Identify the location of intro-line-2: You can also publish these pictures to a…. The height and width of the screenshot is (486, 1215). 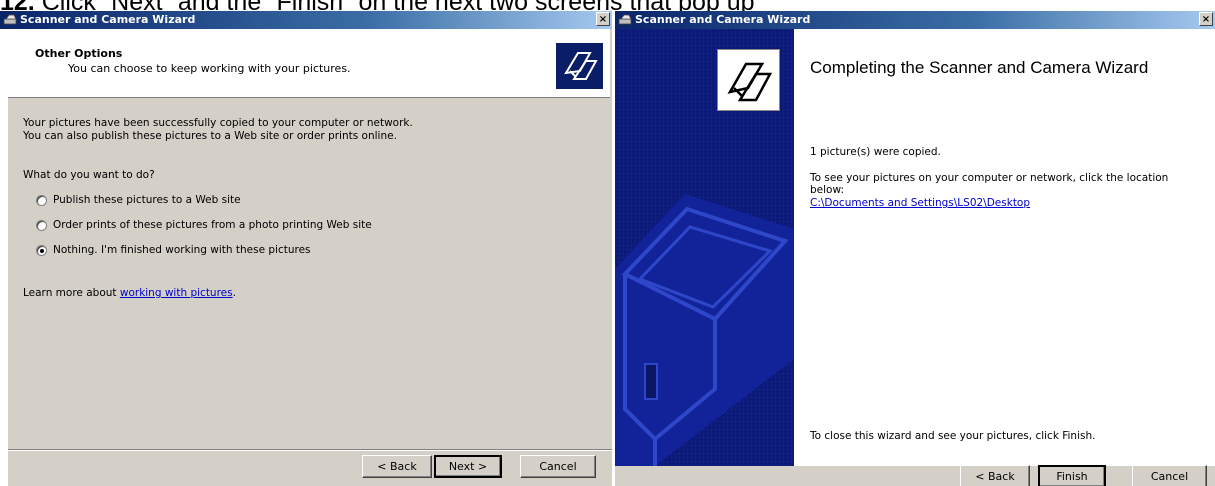
(210, 136).